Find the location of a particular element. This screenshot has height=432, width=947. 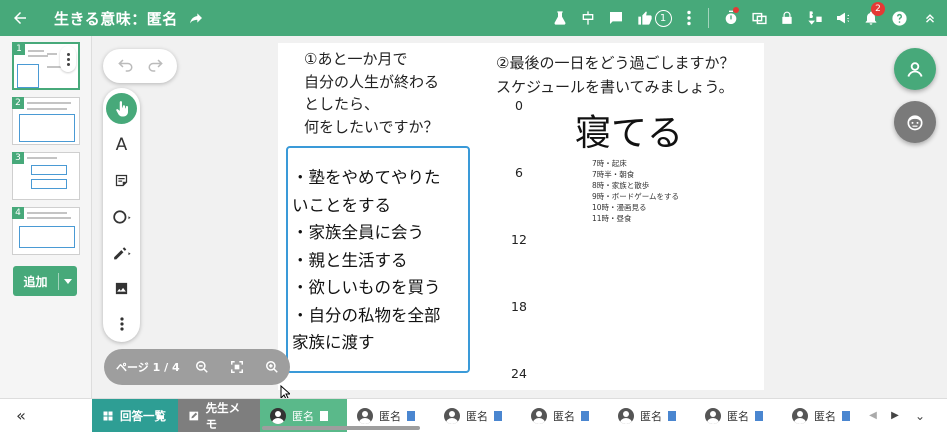

schedule-line: 11時・昼食 is located at coordinates (612, 218).